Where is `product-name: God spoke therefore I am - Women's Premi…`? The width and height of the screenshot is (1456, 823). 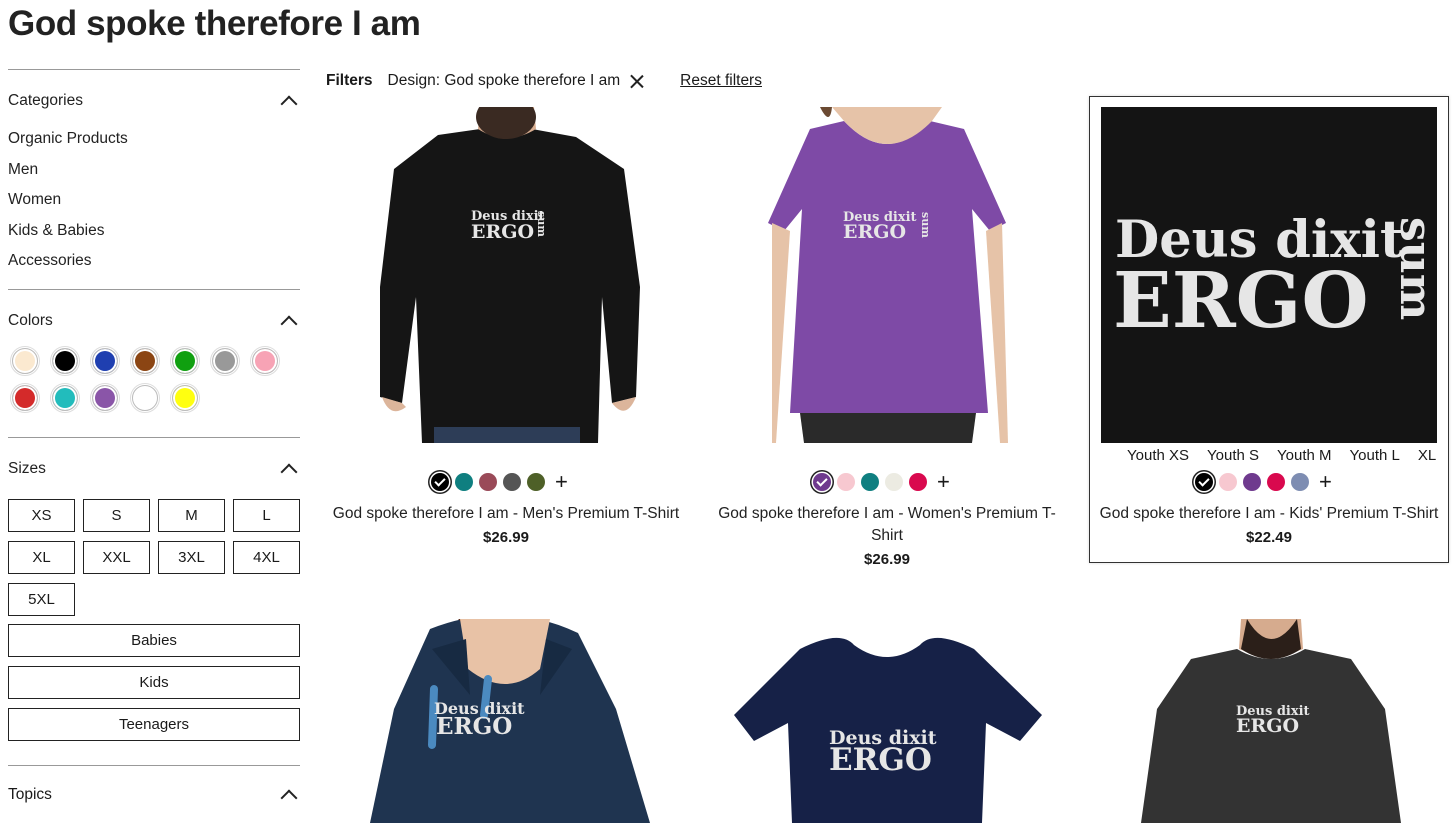 product-name: God spoke therefore I am - Women's Premi… is located at coordinates (887, 524).